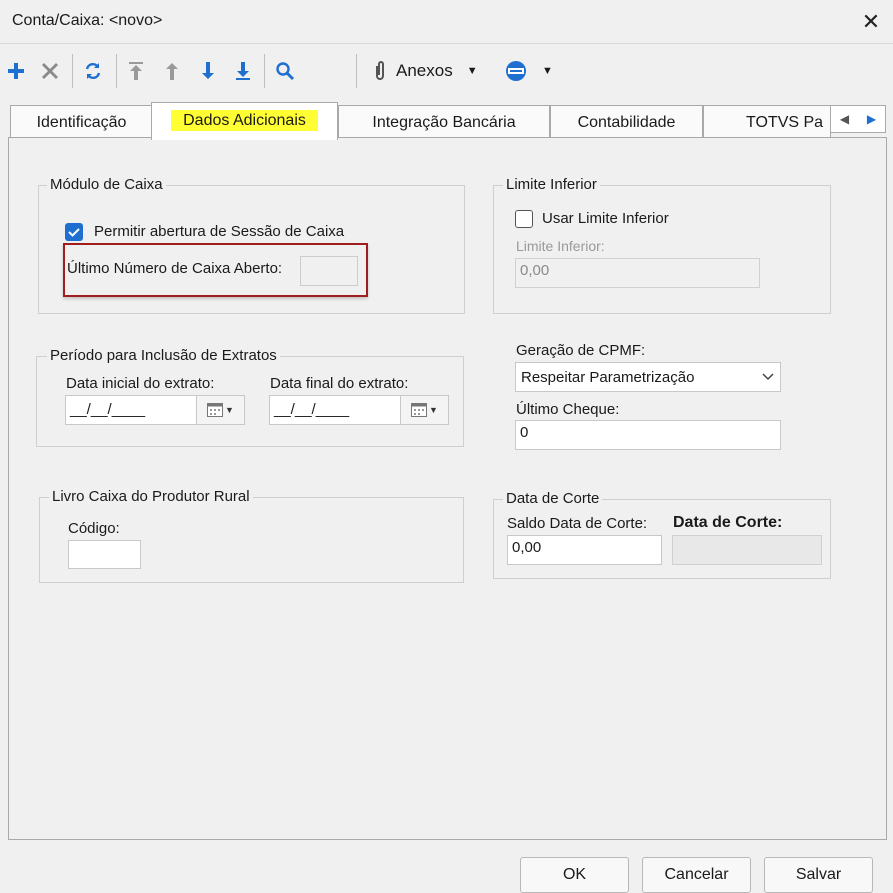  Describe the element at coordinates (74, 232) in the screenshot. I see `permitir-checkbox` at that location.